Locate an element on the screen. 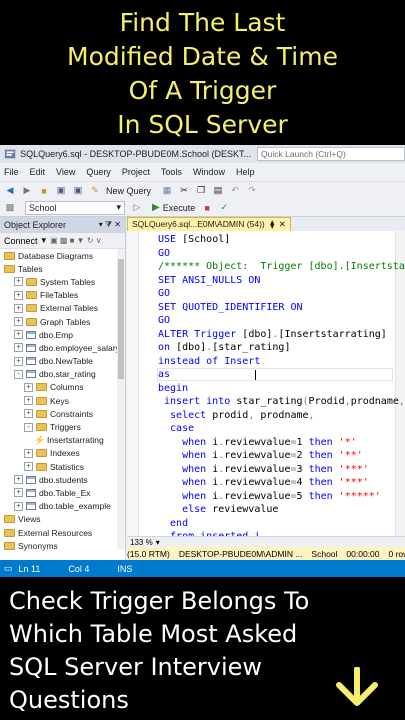 This screenshot has height=720, width=405. pin-close-icons: ▾ ⧩ ✕ is located at coordinates (110, 225).